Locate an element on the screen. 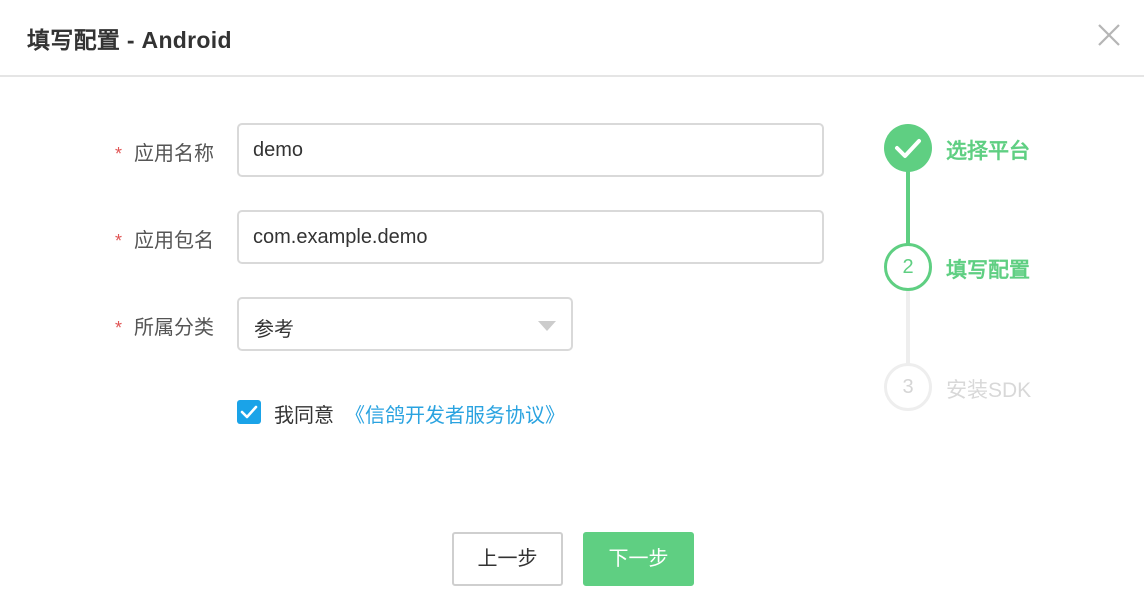  step-3-number: 3 is located at coordinates (908, 387).